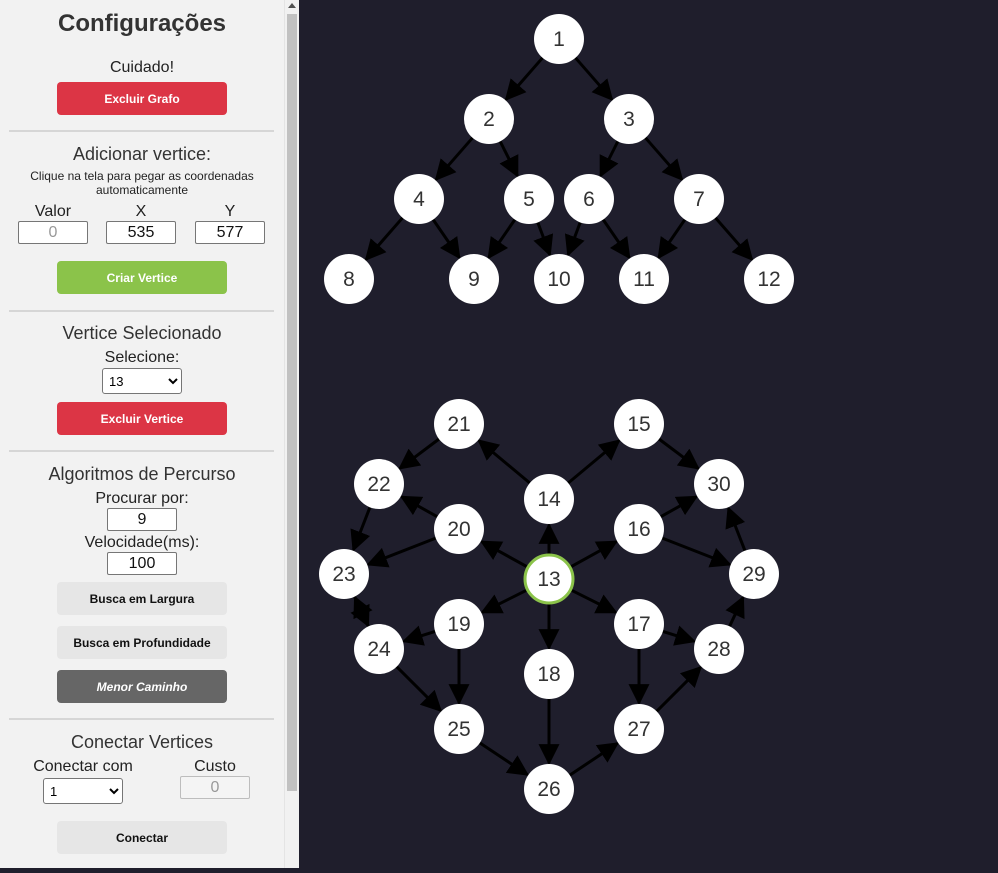  I want to click on graph-node-label: 2, so click(489, 119).